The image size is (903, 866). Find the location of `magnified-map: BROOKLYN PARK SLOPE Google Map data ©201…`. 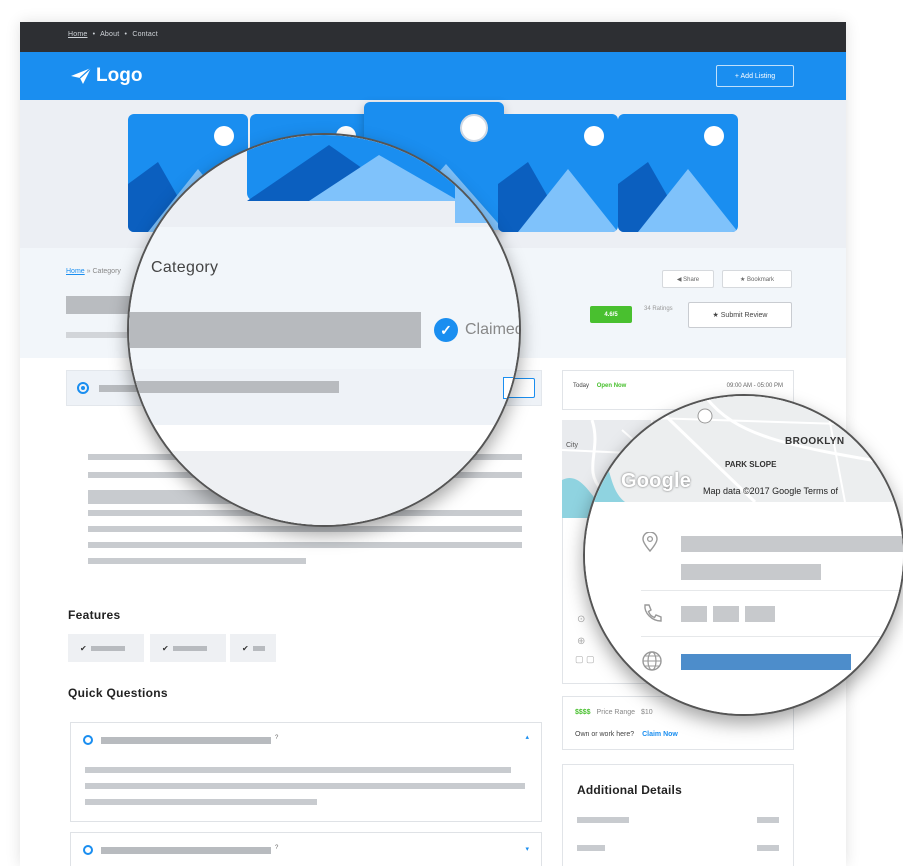

magnified-map: BROOKLYN PARK SLOPE Google Map data ©201… is located at coordinates (744, 449).